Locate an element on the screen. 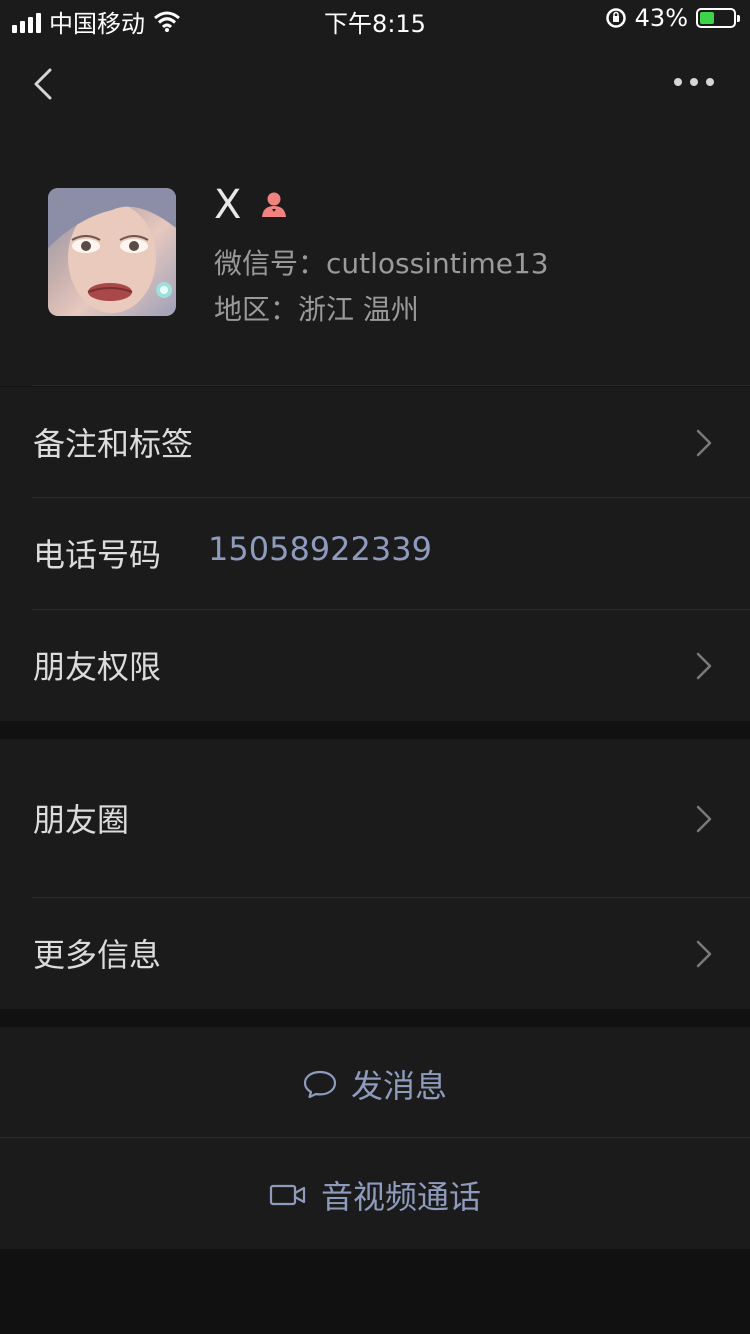  female-icon is located at coordinates (274, 204).